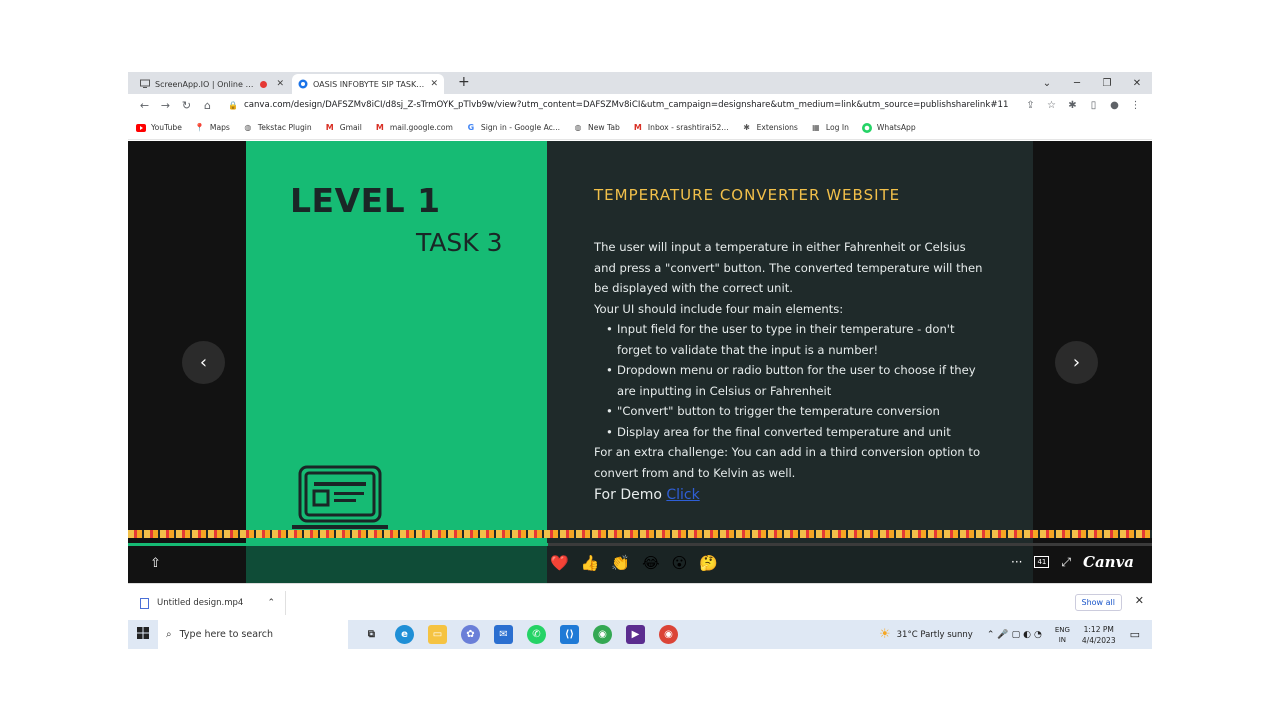 The image size is (1280, 720). I want to click on settings-app-icon: ✿, so click(470, 634).